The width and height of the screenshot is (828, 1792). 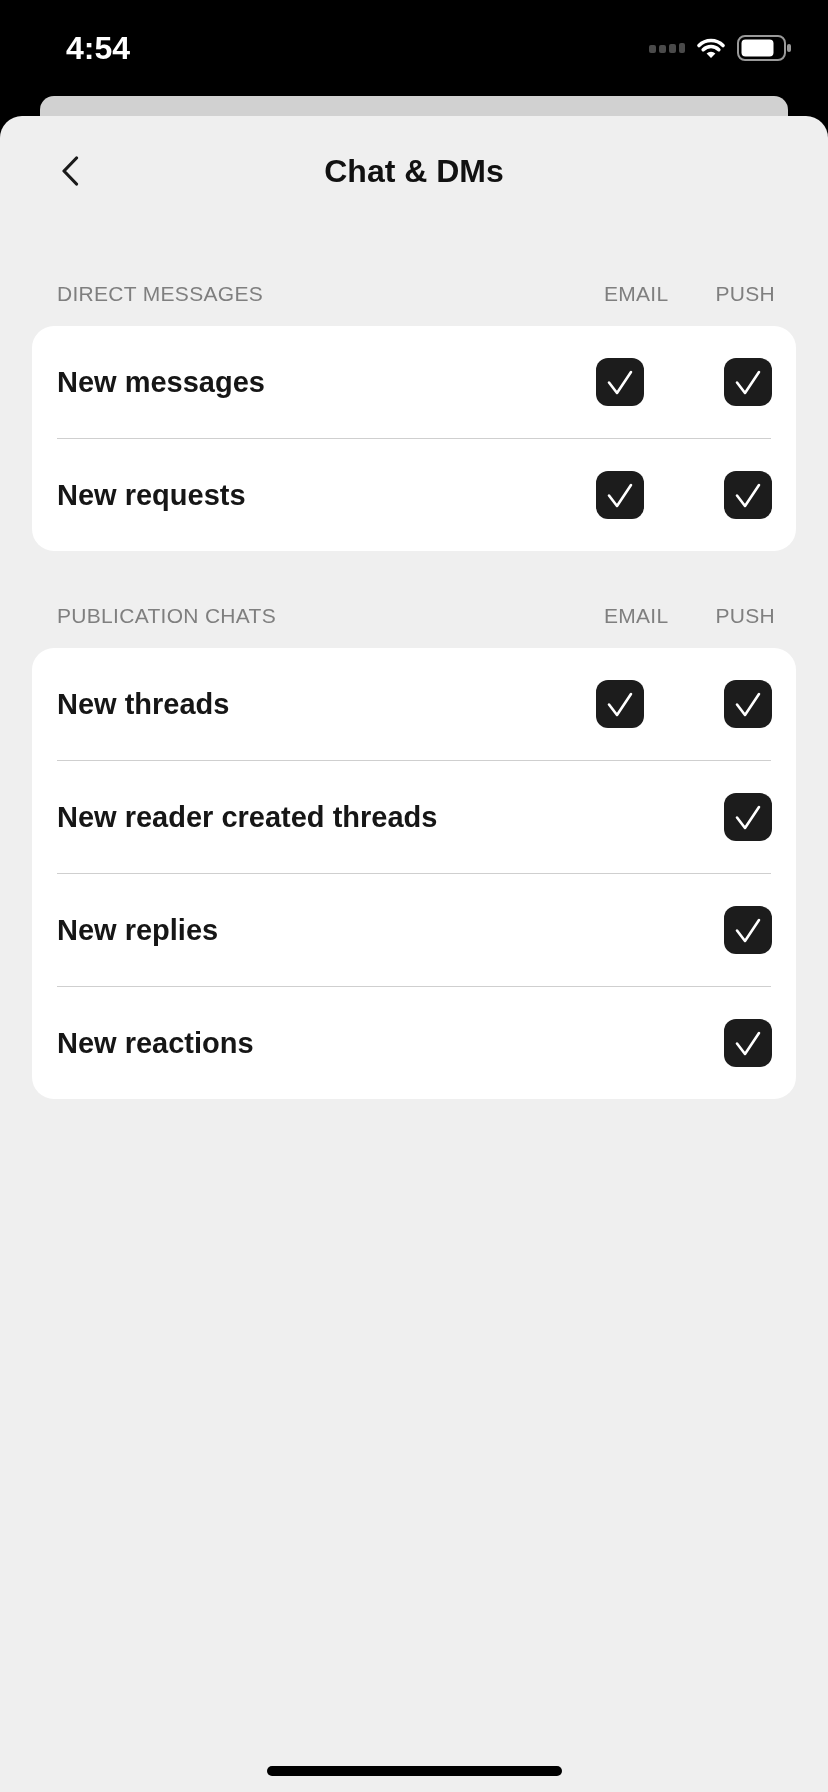 I want to click on wifi-icon, so click(x=711, y=48).